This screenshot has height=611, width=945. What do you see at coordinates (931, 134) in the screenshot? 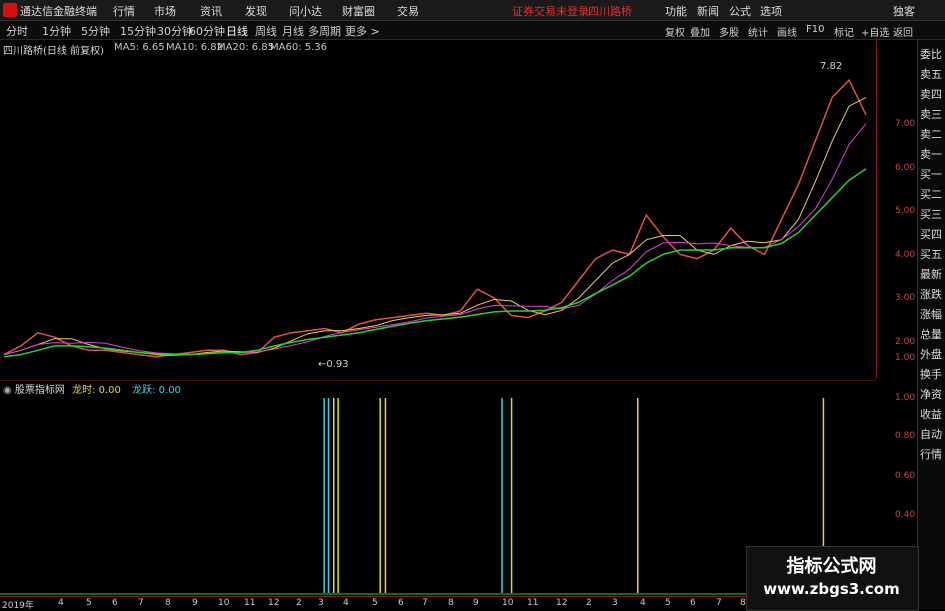
I see `side-tab-4: 卖二` at bounding box center [931, 134].